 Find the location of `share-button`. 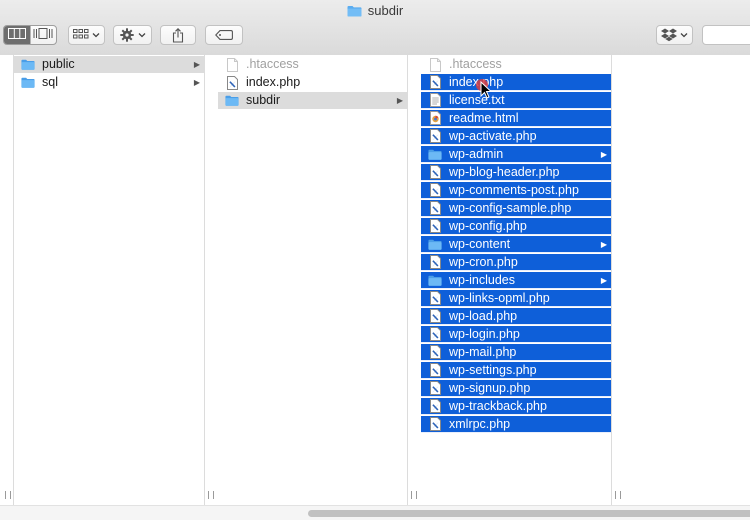

share-button is located at coordinates (178, 35).